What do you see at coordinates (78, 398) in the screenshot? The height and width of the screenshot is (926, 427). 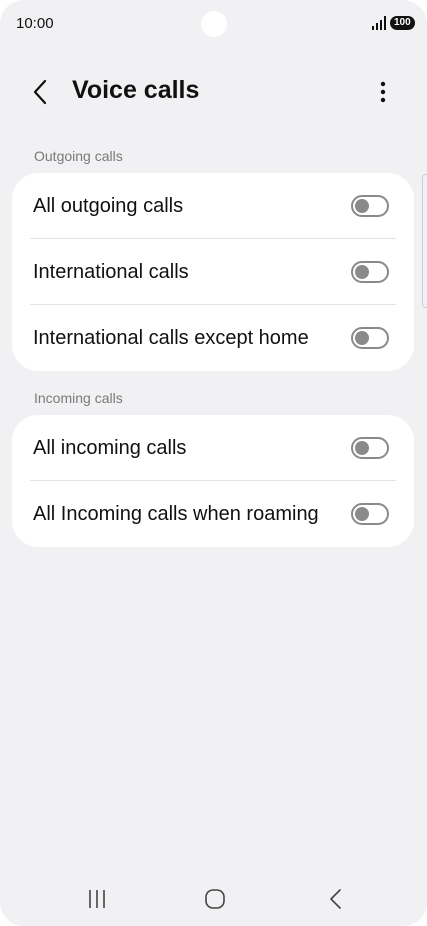 I see `section-label-incoming: Incoming calls` at bounding box center [78, 398].